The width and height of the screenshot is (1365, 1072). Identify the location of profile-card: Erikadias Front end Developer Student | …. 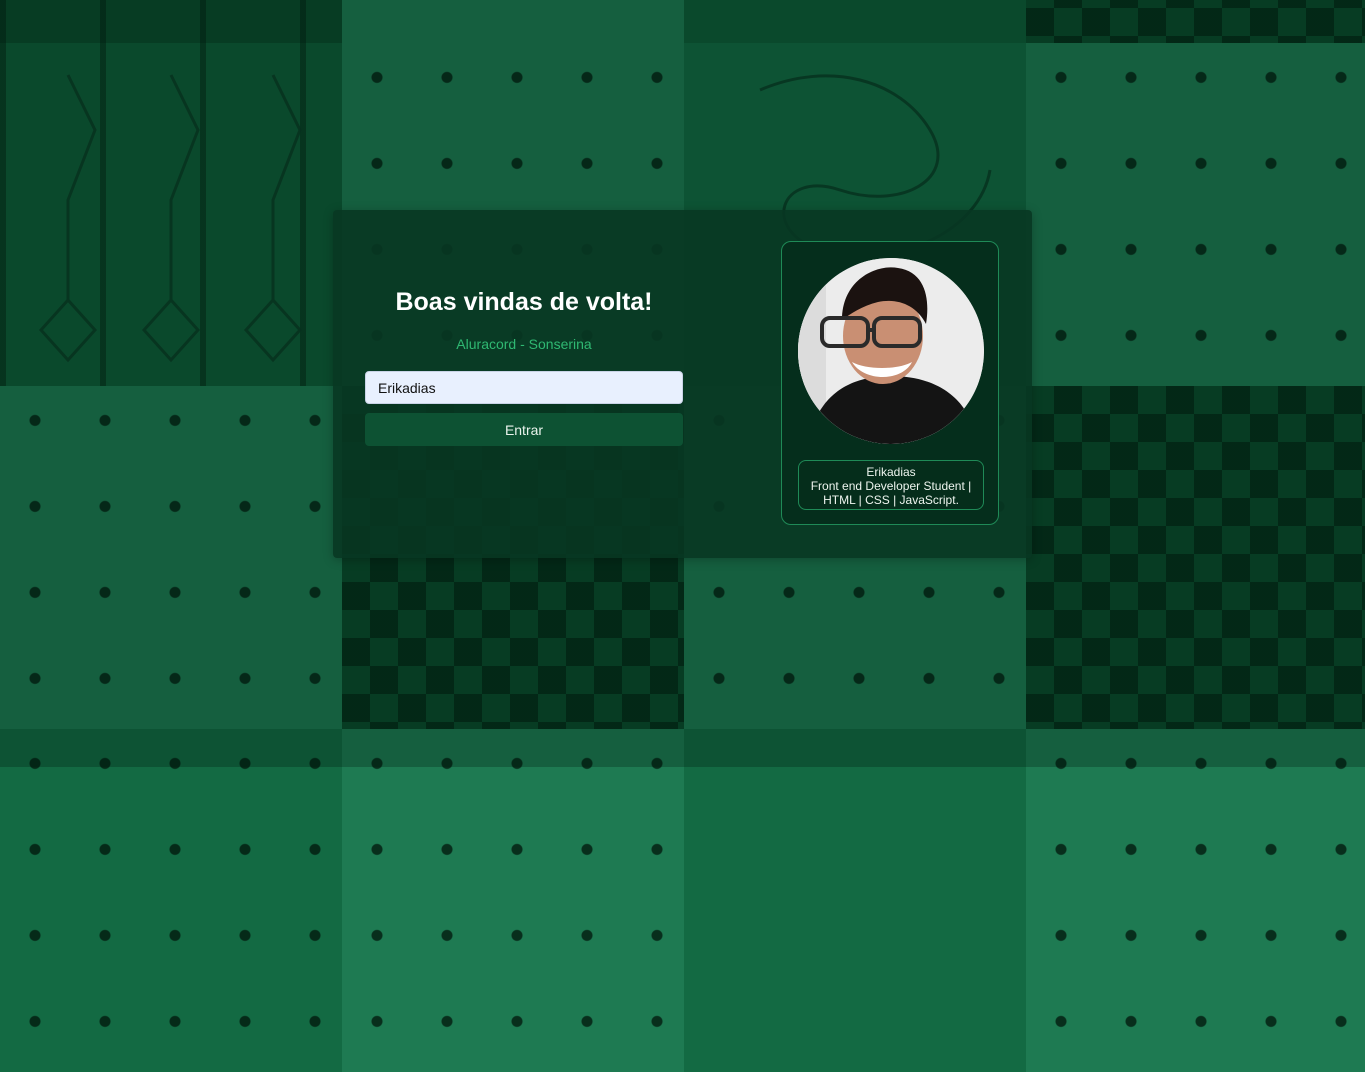
(890, 383).